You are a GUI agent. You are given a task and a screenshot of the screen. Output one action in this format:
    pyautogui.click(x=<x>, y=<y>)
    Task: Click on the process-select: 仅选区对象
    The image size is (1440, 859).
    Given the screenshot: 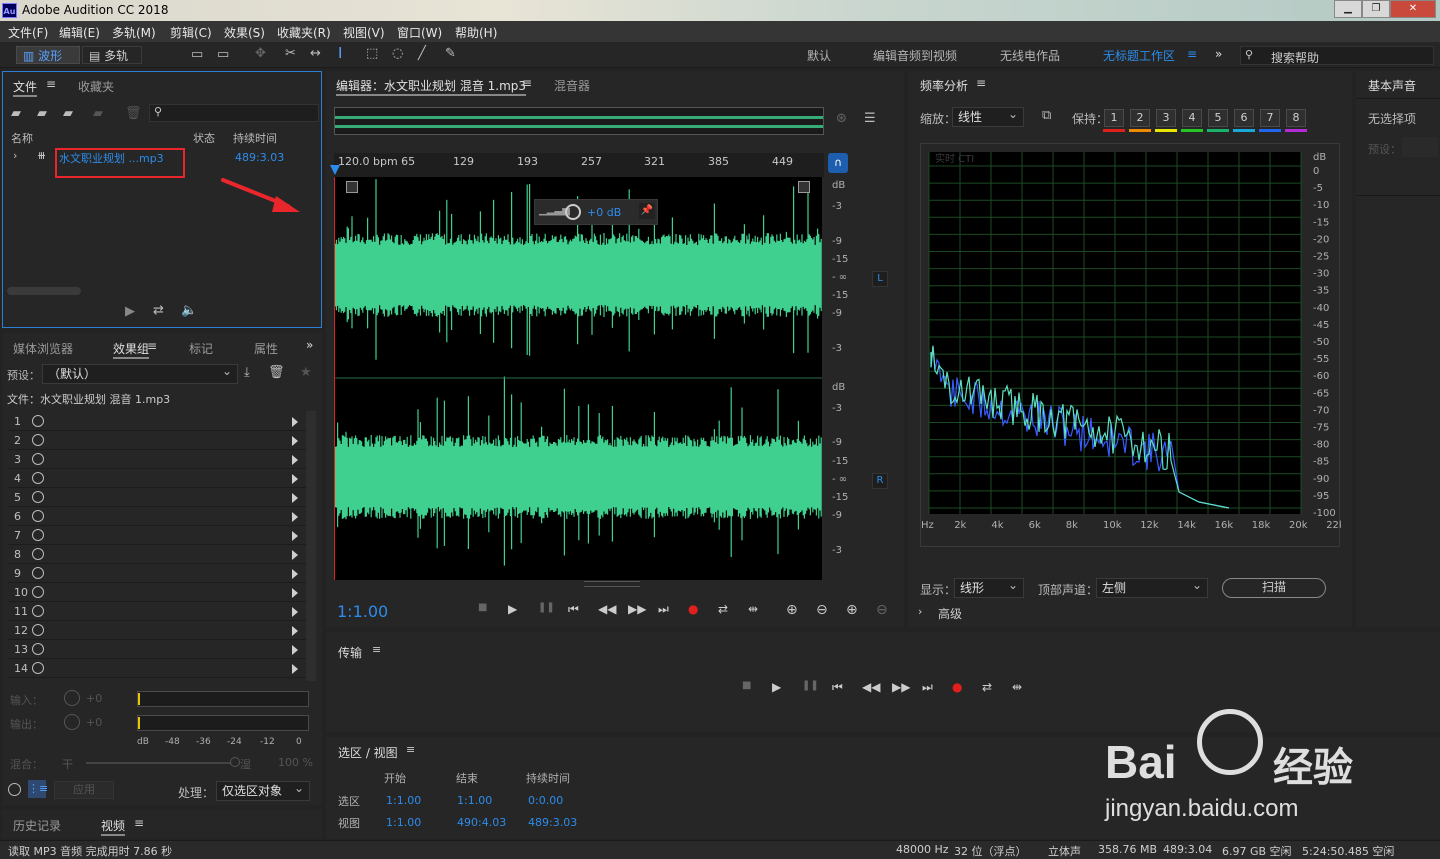 What is the action you would take?
    pyautogui.click(x=263, y=790)
    